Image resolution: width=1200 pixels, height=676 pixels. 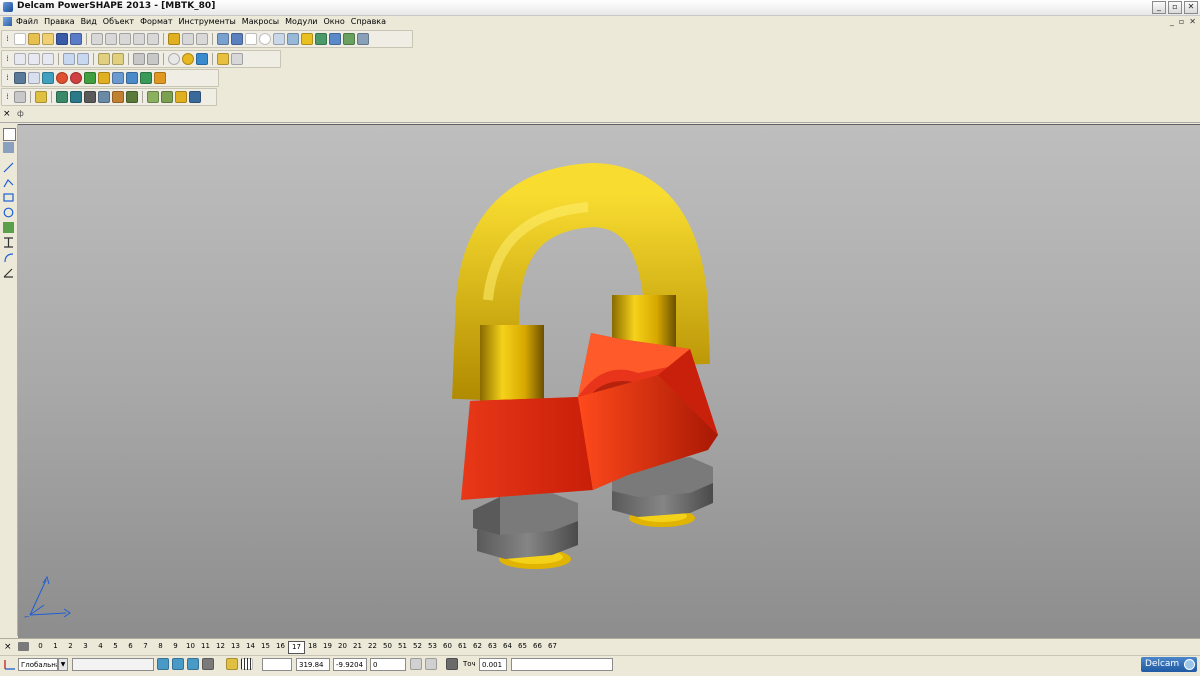 What do you see at coordinates (76, 39) in the screenshot?
I see `save-as-icon` at bounding box center [76, 39].